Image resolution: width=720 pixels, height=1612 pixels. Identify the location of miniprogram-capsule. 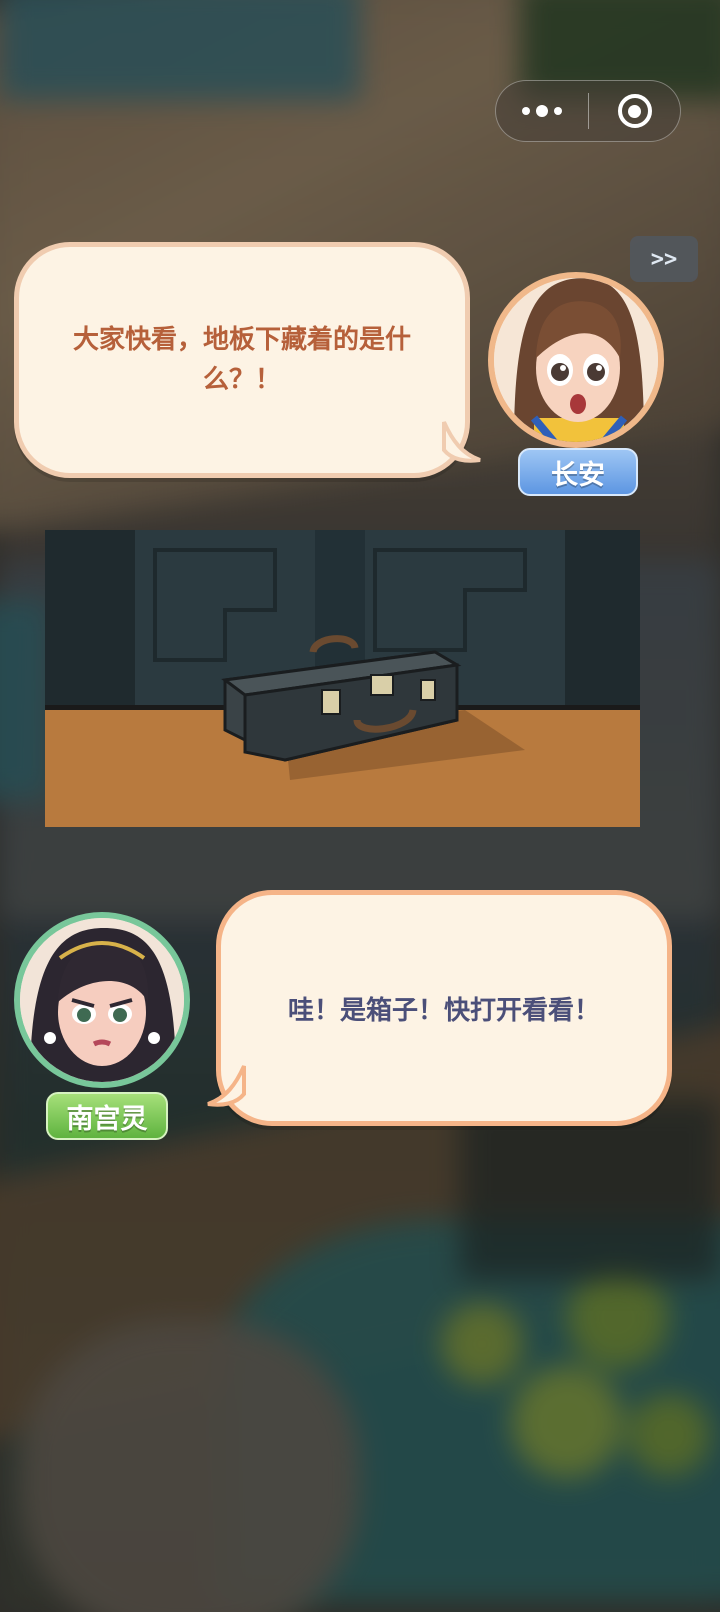
(588, 111).